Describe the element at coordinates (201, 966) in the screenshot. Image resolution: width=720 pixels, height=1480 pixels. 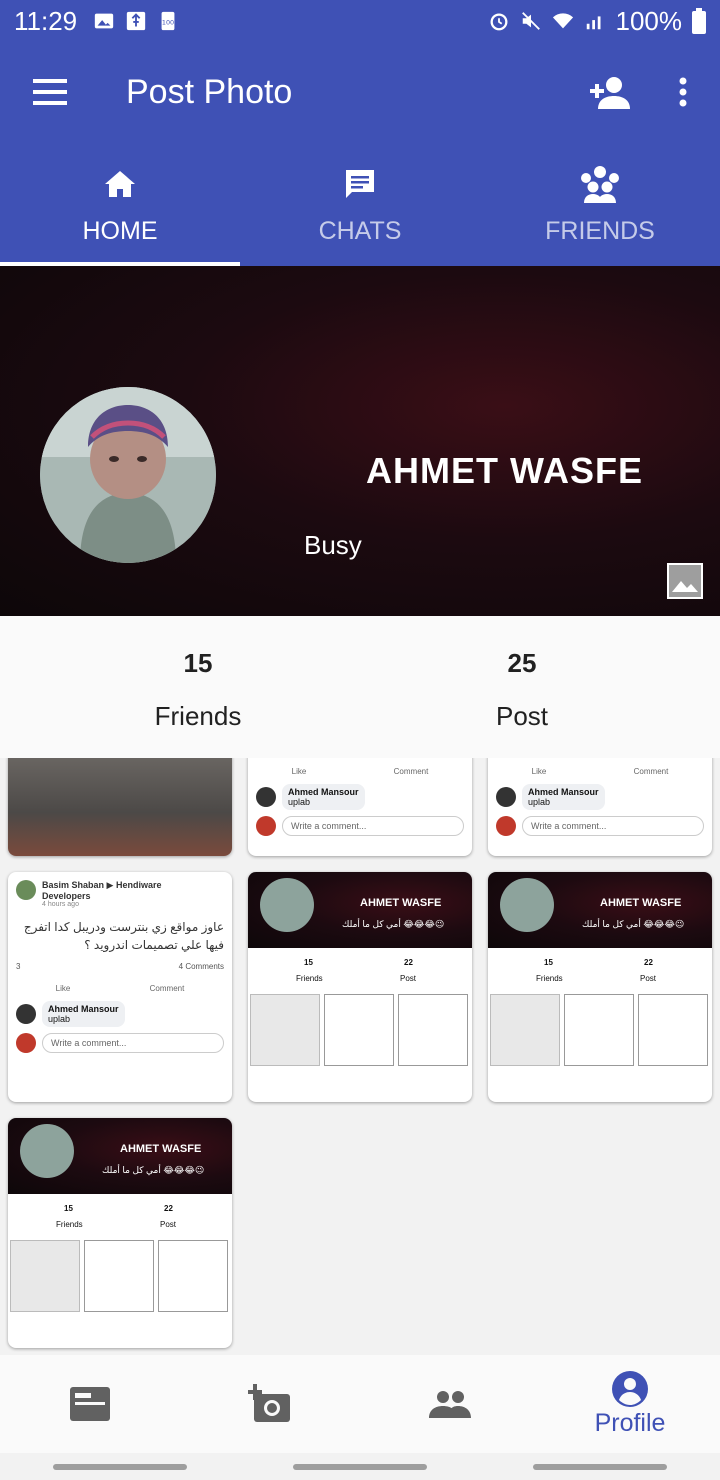
I see `mini-comments-count: 4 Comments` at that location.